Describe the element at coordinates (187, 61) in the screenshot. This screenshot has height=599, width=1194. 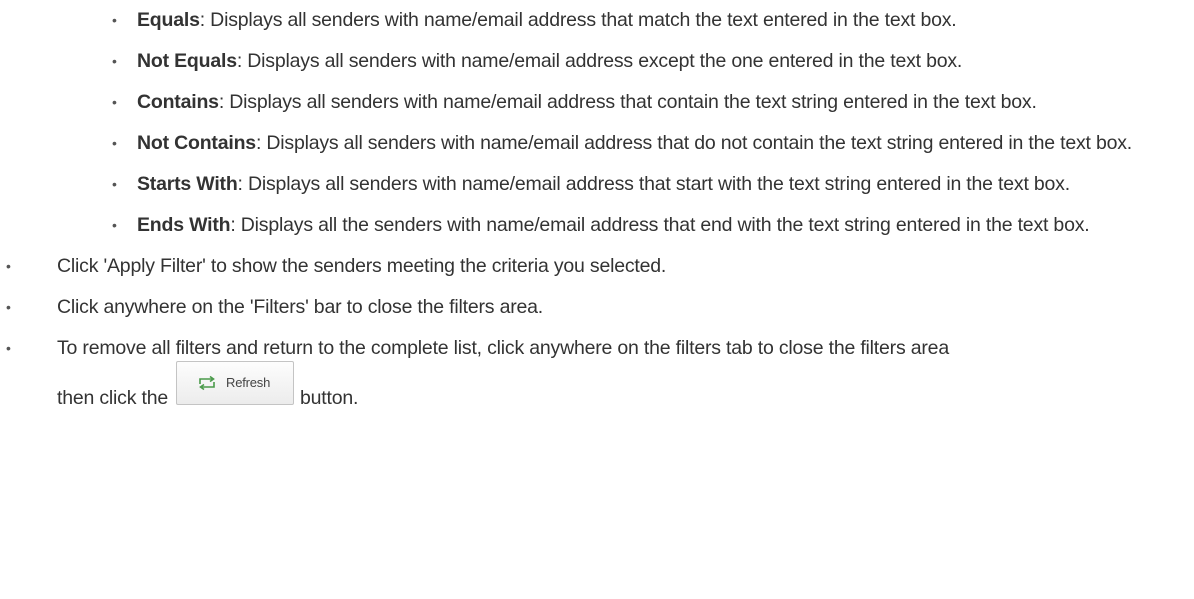
I see `option-term: Not Equals` at that location.